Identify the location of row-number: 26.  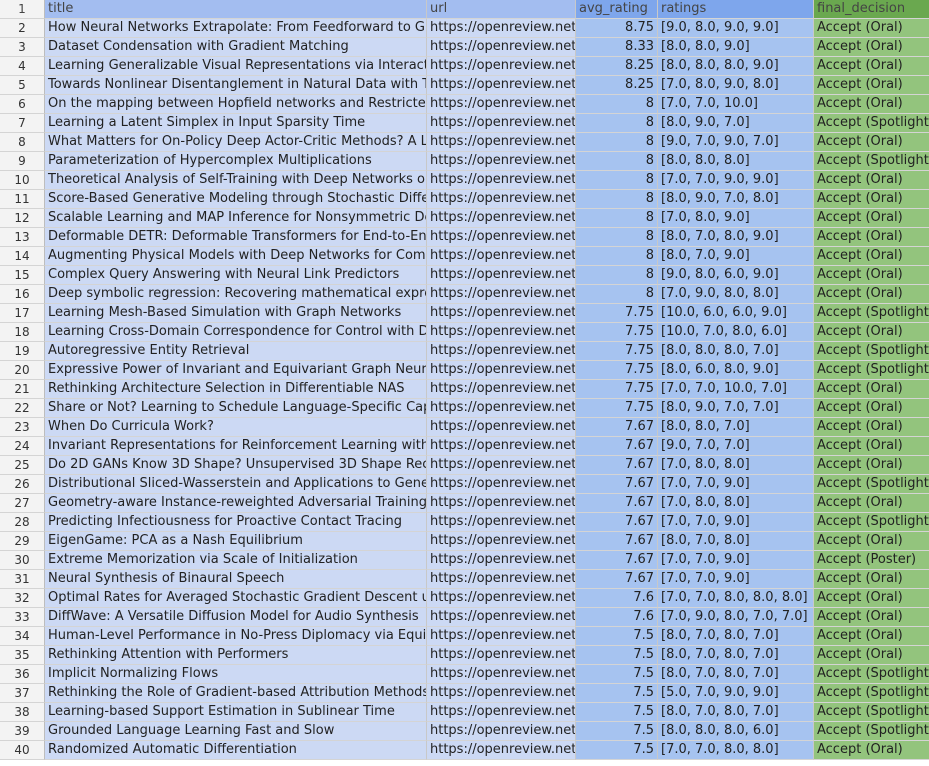
(22, 484).